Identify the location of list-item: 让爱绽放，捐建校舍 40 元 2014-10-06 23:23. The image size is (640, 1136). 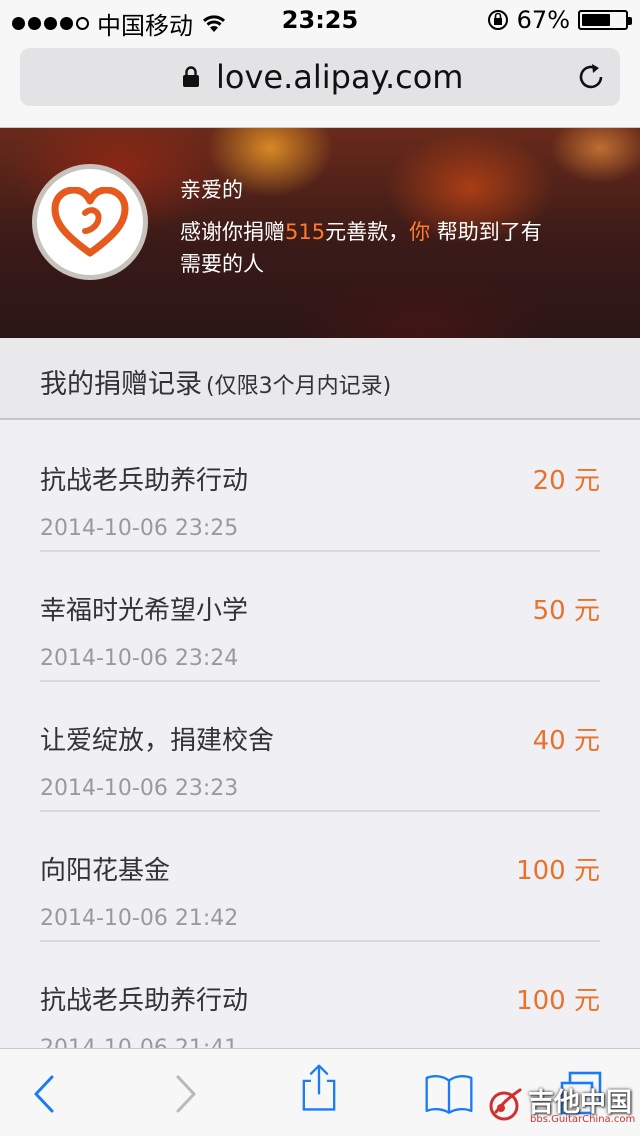
(320, 747).